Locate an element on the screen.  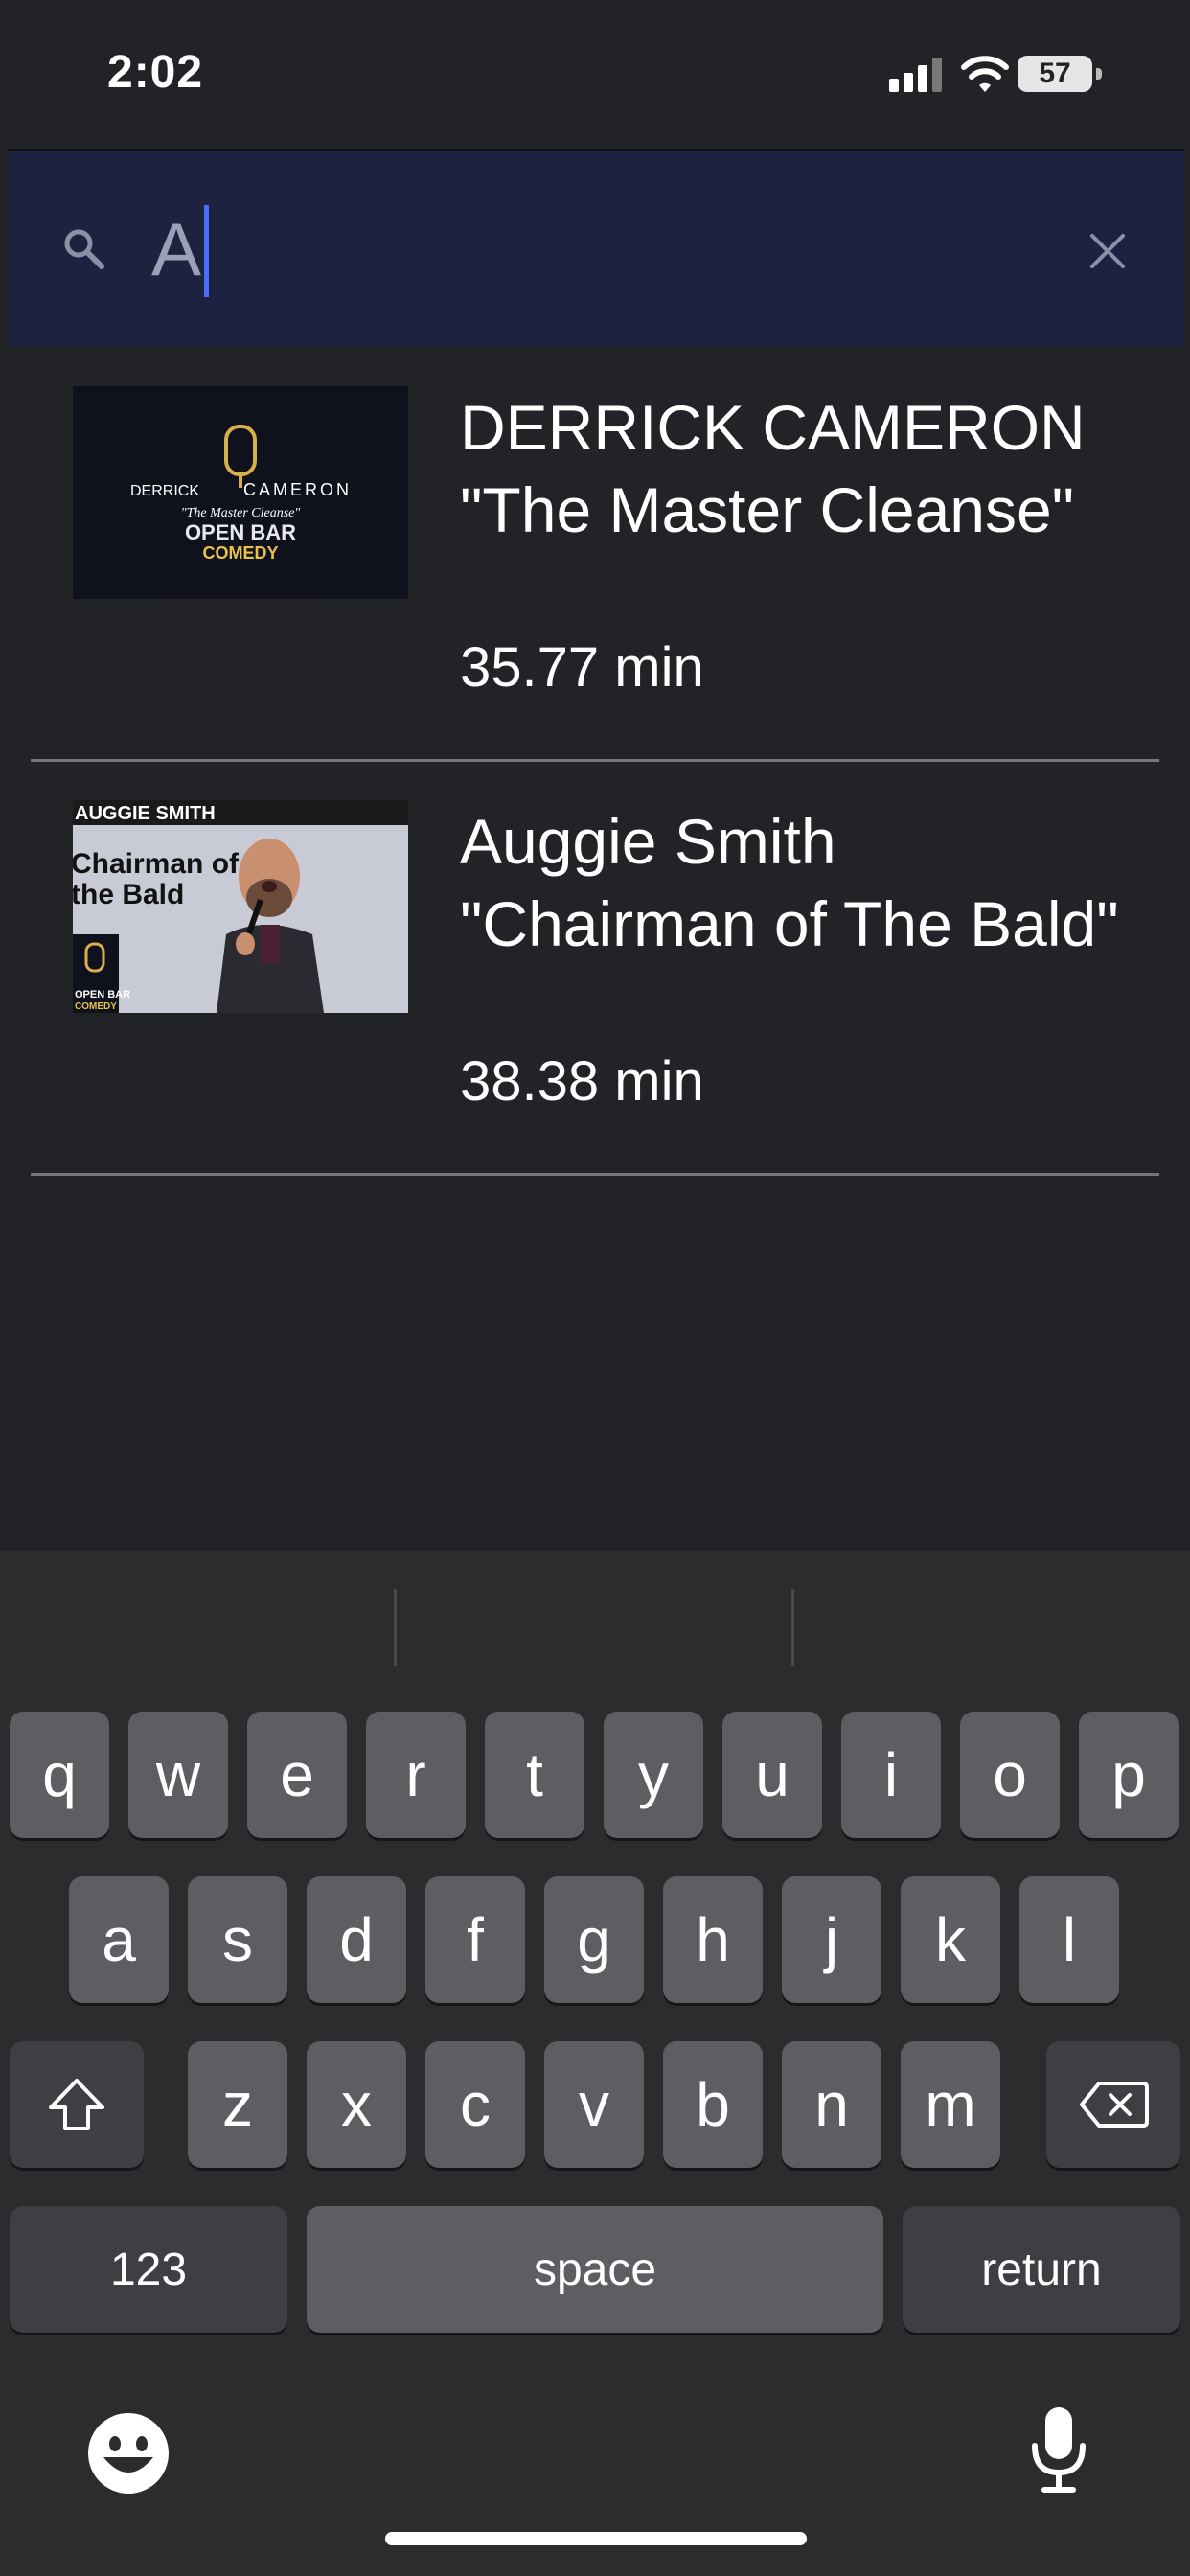
key-p: p is located at coordinates (1129, 1775).